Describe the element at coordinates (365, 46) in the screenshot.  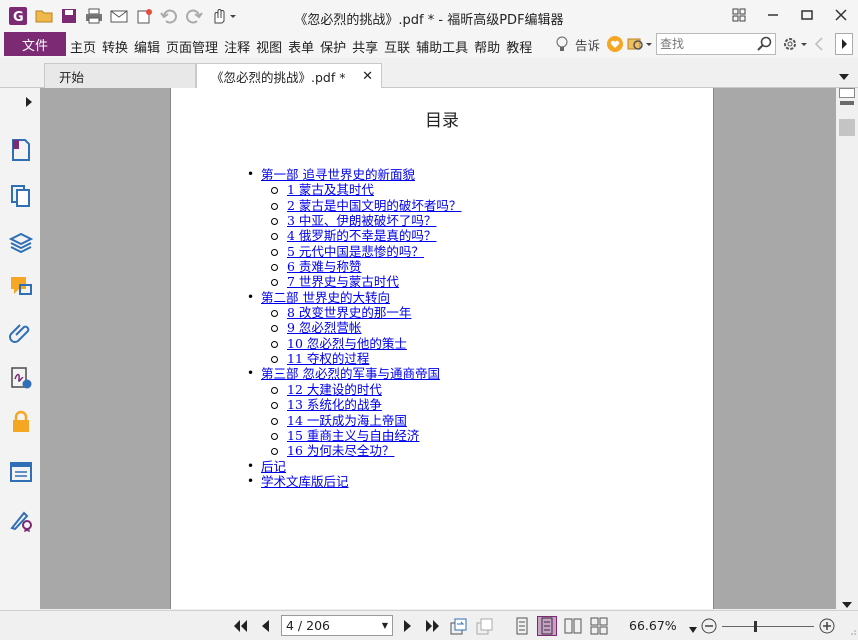
I see `menu-item: 共享` at that location.